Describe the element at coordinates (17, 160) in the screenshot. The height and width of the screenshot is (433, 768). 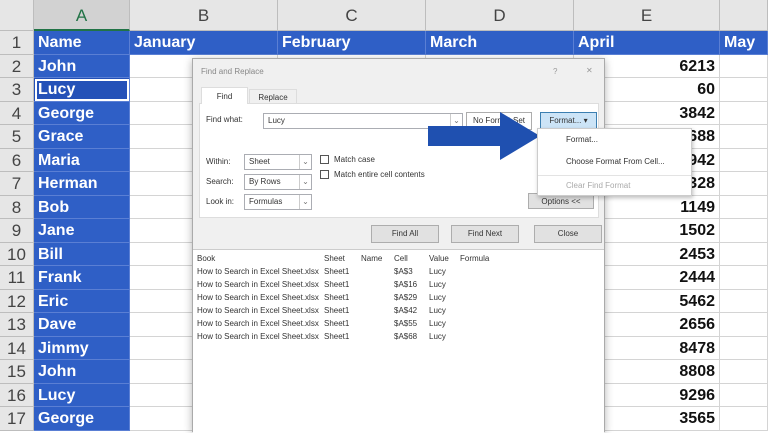
I see `row-header: 6` at that location.